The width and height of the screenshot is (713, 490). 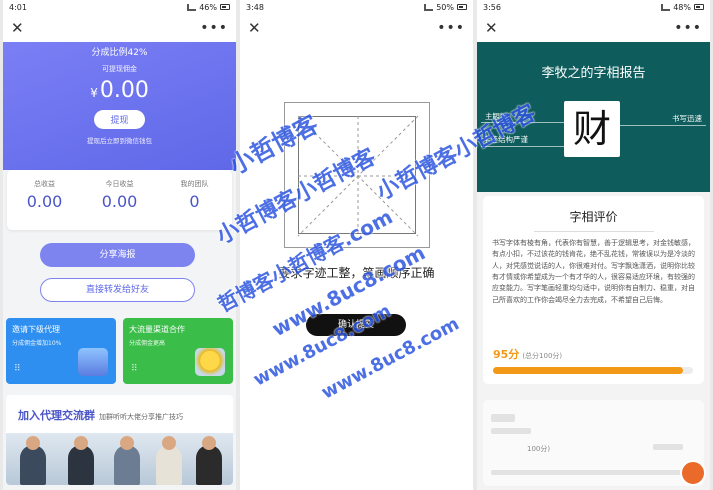 I want to click on stat-label: 我的团队, so click(x=194, y=184).